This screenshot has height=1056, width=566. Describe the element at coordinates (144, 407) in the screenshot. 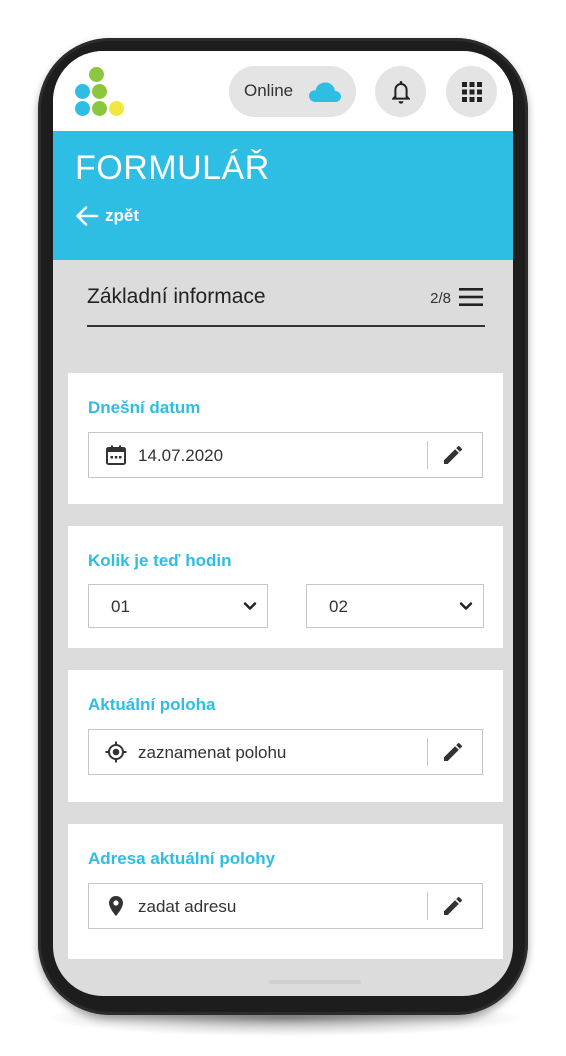

I see `date-label: Dnešní datum` at that location.